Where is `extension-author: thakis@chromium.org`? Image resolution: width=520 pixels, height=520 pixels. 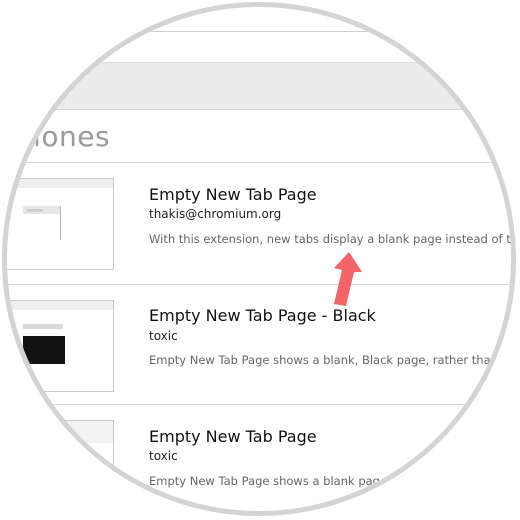 extension-author: thakis@chromium.org is located at coordinates (215, 214).